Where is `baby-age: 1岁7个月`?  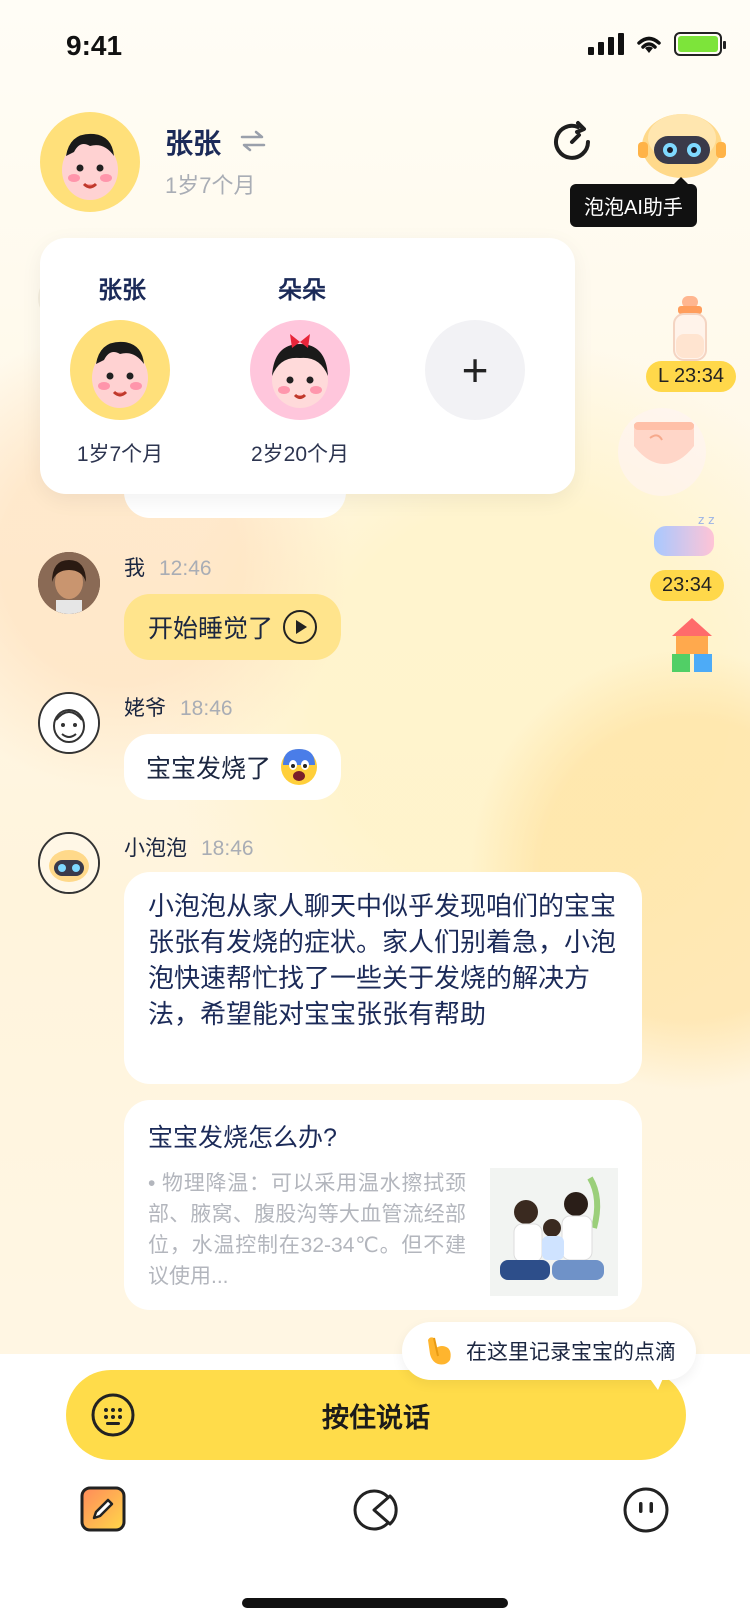 baby-age: 1岁7个月 is located at coordinates (210, 185).